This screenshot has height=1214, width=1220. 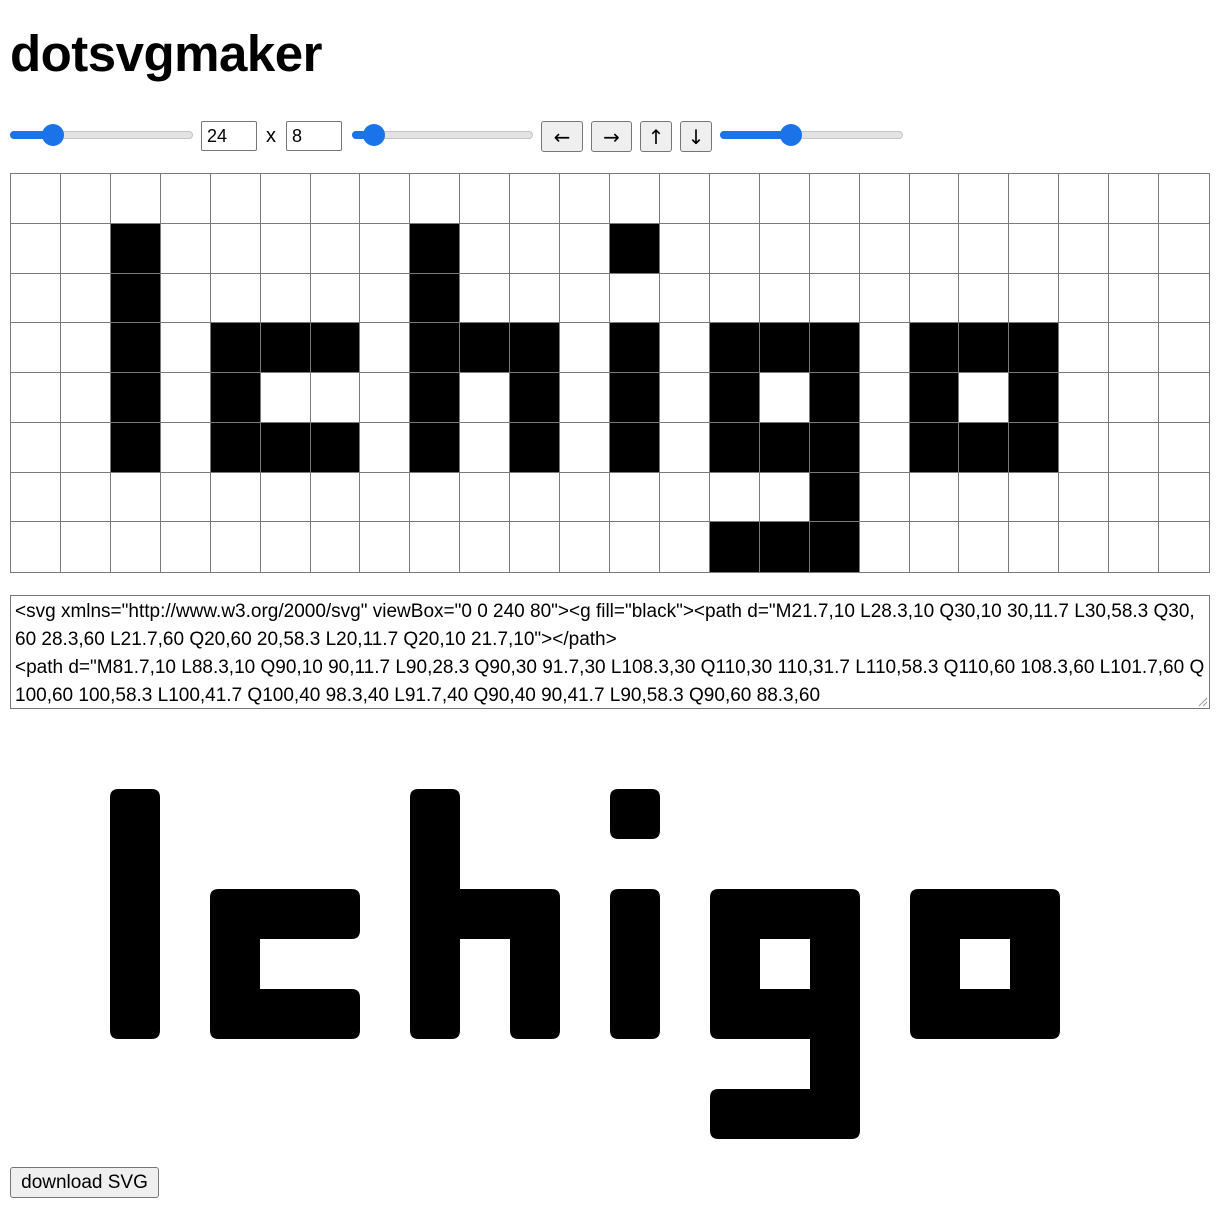 What do you see at coordinates (656, 136) in the screenshot?
I see `shift-up-button: ↑` at bounding box center [656, 136].